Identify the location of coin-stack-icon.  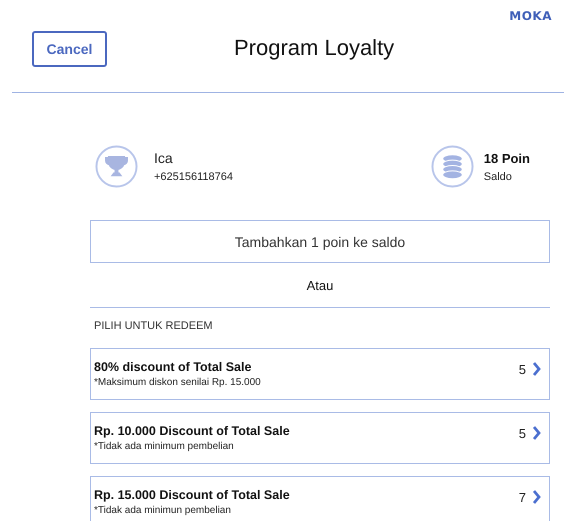
(452, 166).